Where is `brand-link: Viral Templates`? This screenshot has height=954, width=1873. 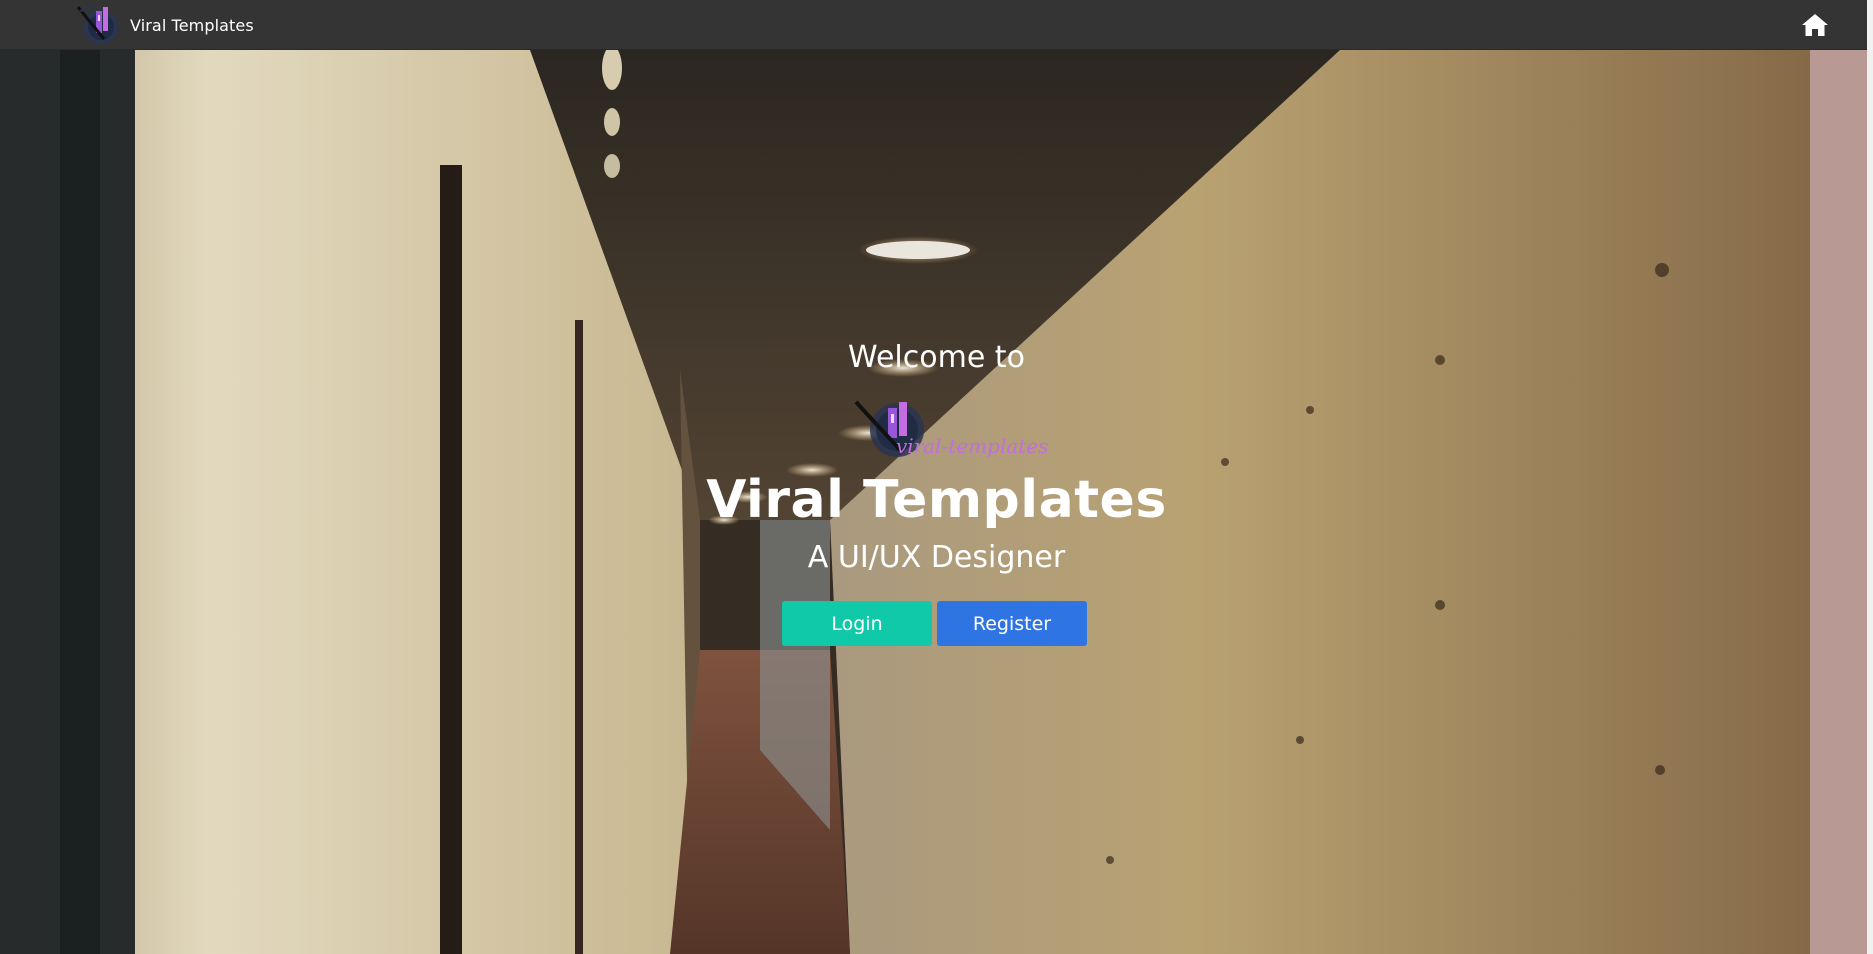 brand-link: Viral Templates is located at coordinates (164, 25).